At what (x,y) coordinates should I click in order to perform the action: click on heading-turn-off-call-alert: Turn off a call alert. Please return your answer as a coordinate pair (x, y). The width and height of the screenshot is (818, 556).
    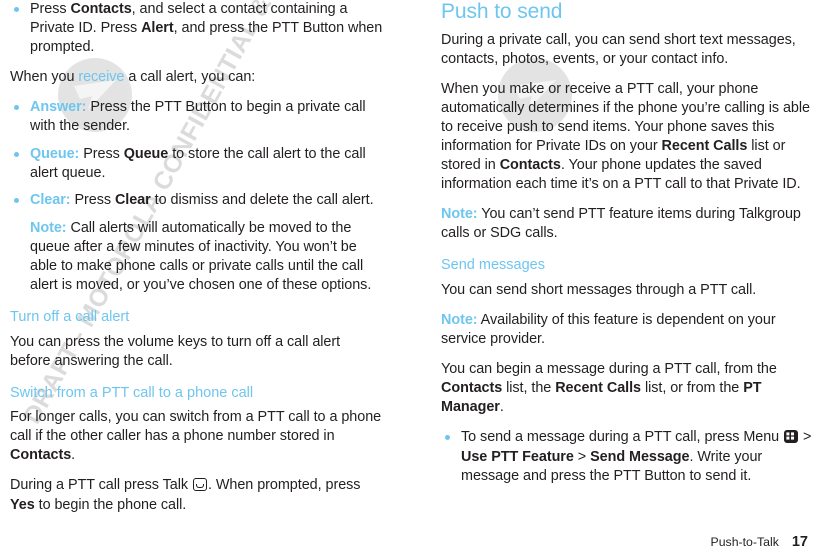
    Looking at the image, I should click on (70, 317).